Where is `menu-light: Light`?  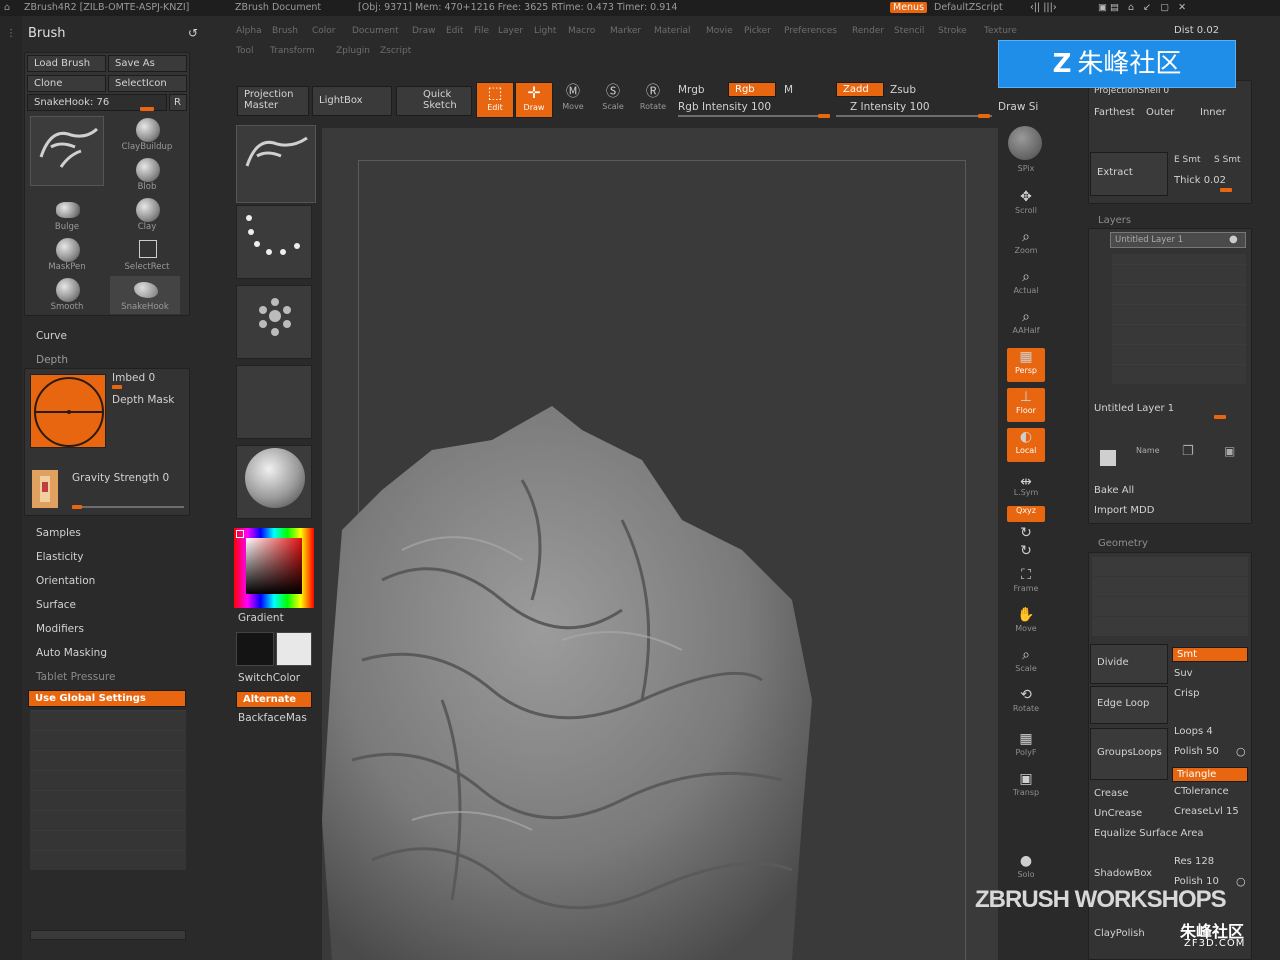 menu-light: Light is located at coordinates (545, 31).